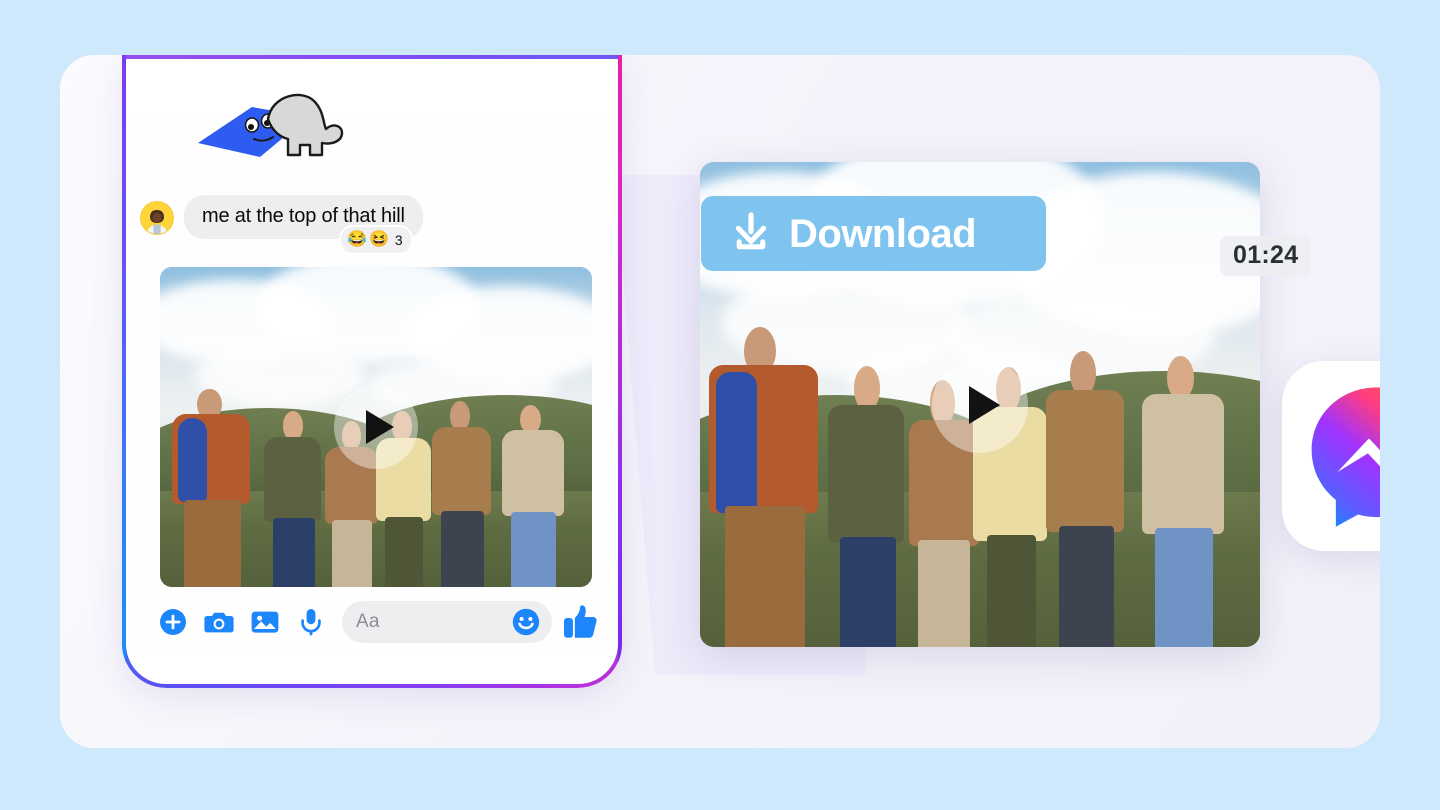 The image size is (1440, 810). Describe the element at coordinates (620, 371) in the screenshot. I see `phone-bezel-right` at that location.